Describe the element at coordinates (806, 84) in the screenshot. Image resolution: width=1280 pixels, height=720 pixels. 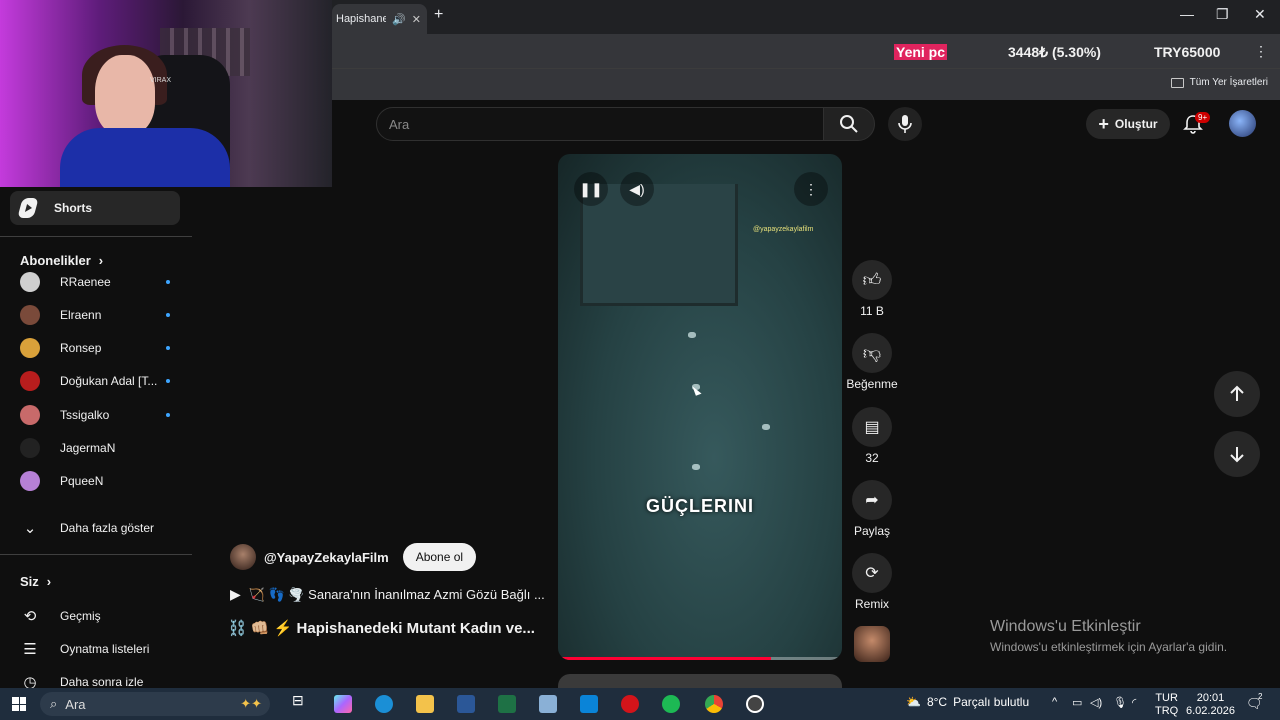
I see `bookmarks-bar: Tüm Yer İşaretleri` at that location.